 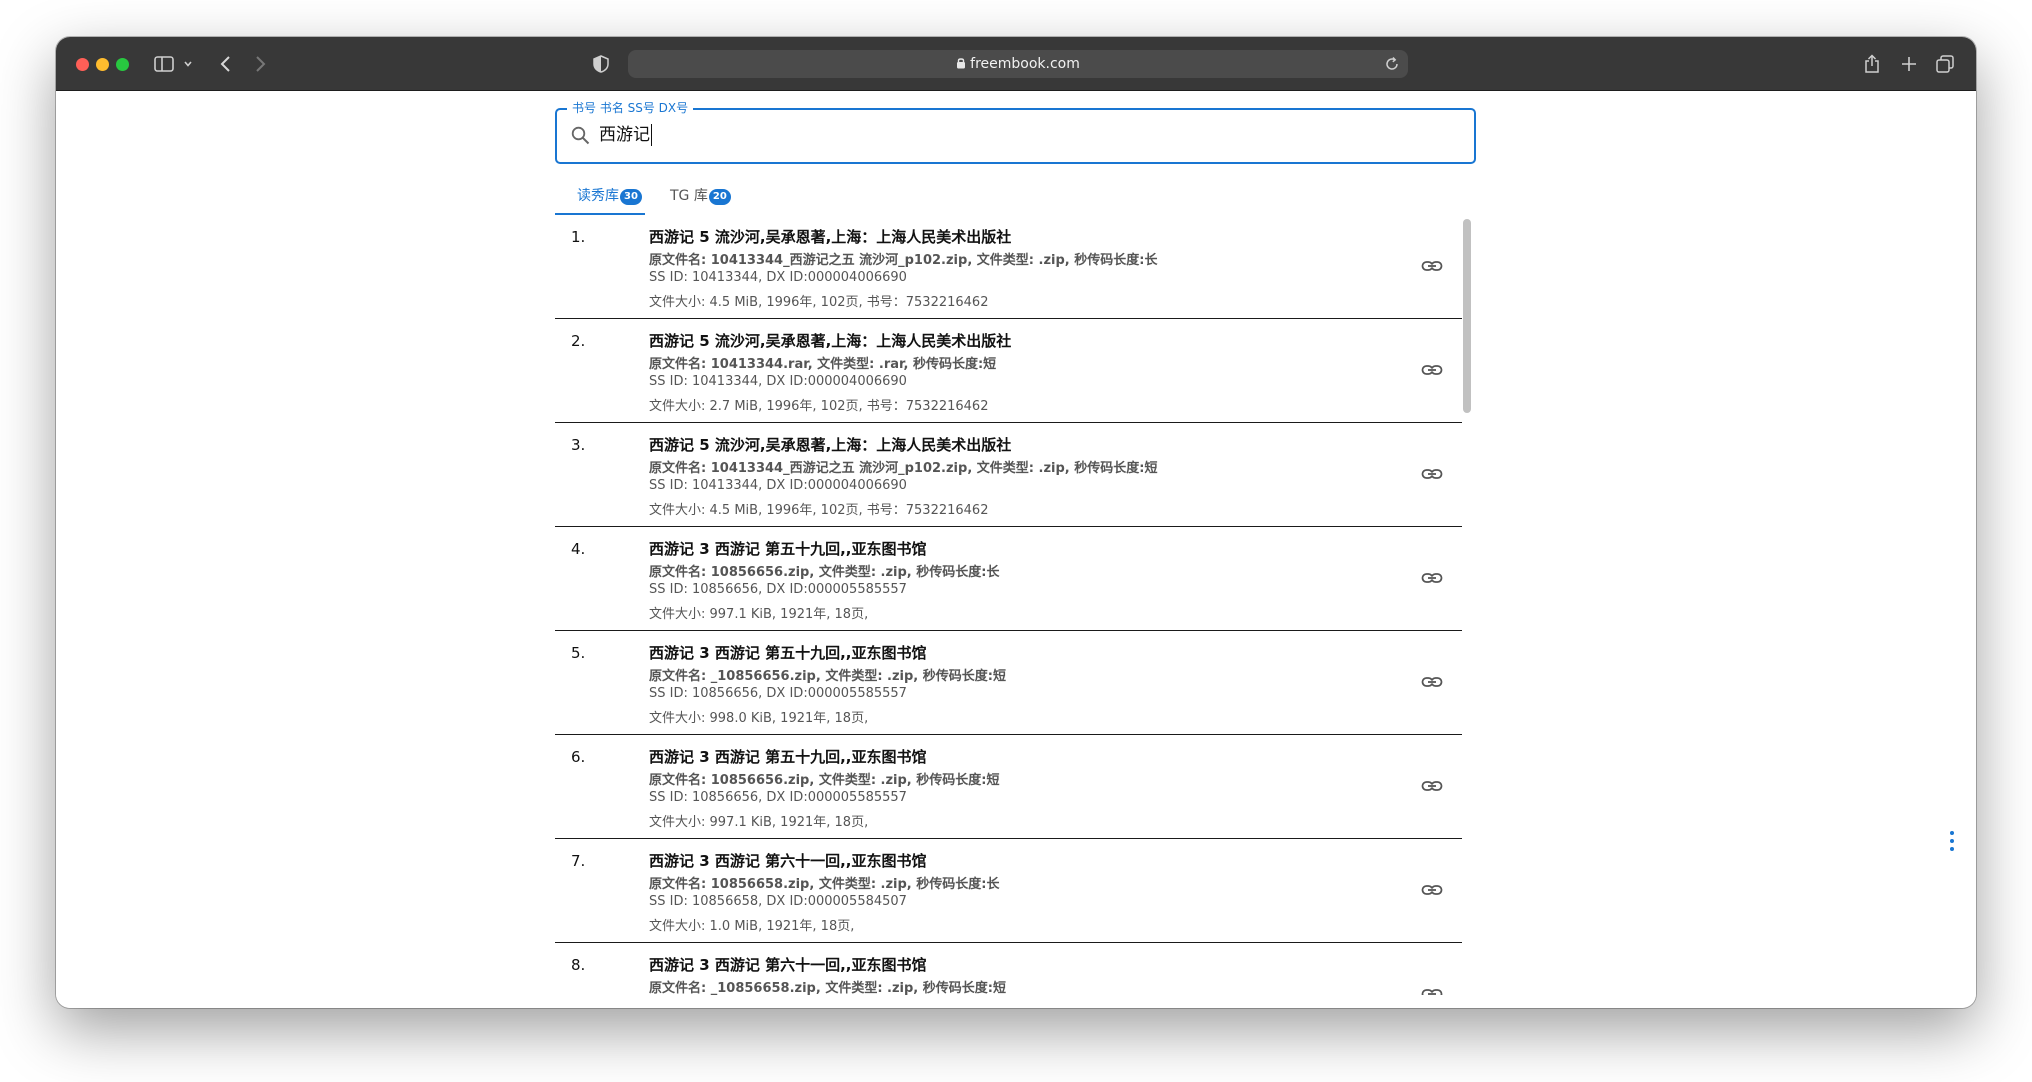 I want to click on search-field-label: 书号 书名 SS号 DX号, so click(x=630, y=108).